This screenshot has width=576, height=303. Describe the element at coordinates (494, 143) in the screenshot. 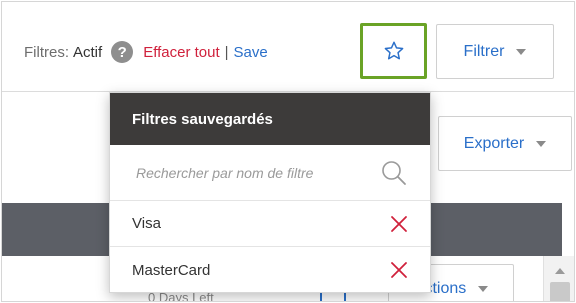

I see `export-button-label: Exporter` at that location.